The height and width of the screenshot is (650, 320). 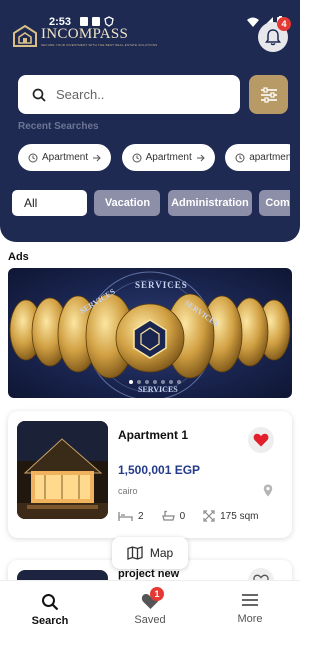 I want to click on listing-specs: 2 0 175 sqm, so click(x=188, y=516).